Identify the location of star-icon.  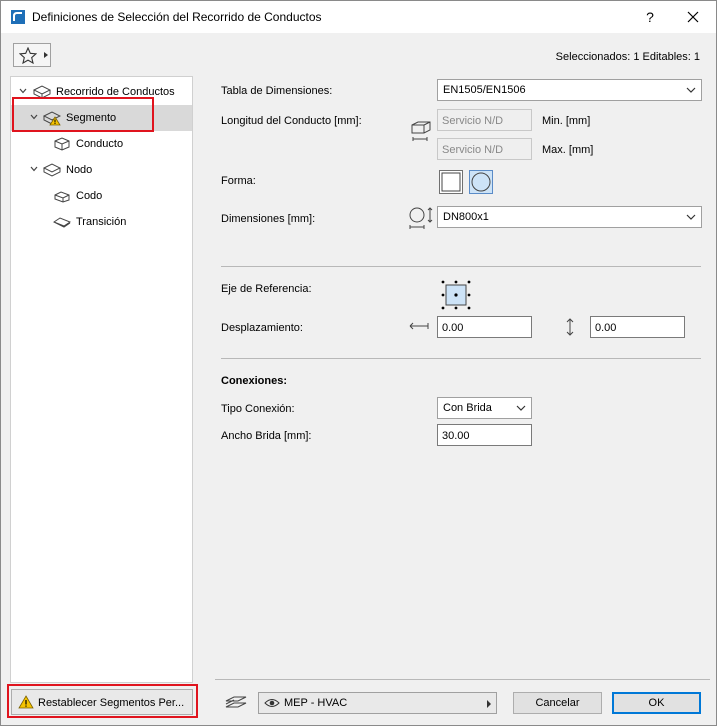
(28, 55).